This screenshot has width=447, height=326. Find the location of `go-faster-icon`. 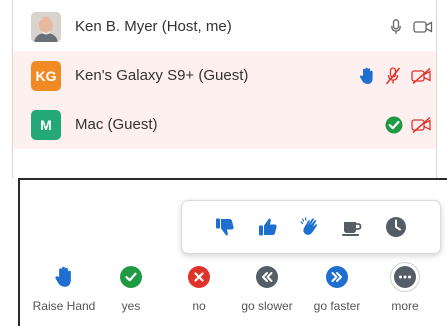

go-faster-icon is located at coordinates (337, 277).